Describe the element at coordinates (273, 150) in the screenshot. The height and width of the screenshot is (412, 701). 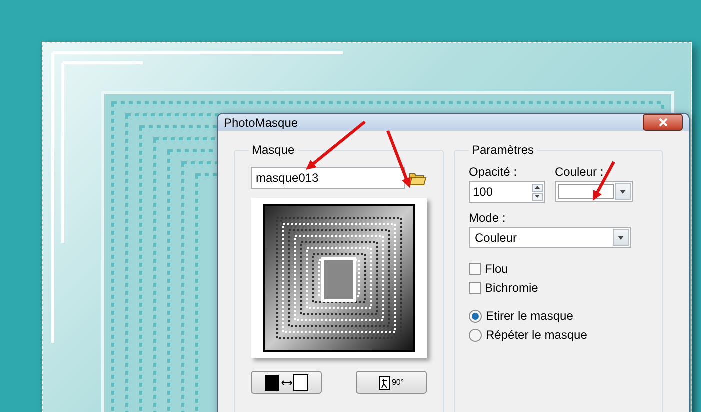
I see `group-label: Masque` at that location.